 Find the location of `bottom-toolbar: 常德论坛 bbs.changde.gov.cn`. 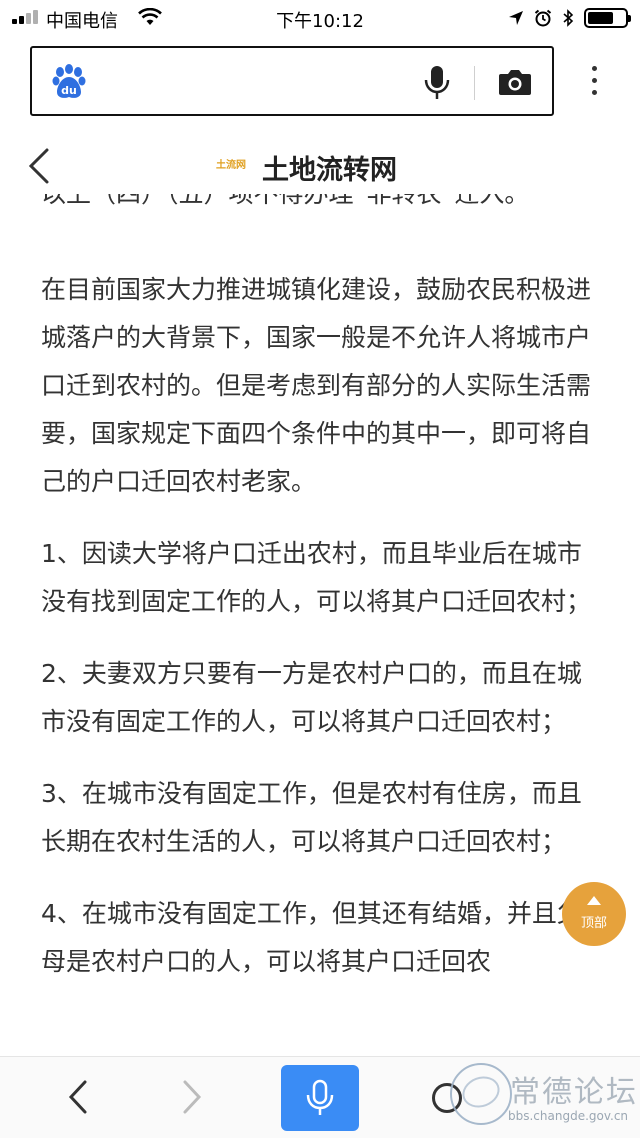

bottom-toolbar: 常德论坛 bbs.changde.gov.cn is located at coordinates (320, 1097).